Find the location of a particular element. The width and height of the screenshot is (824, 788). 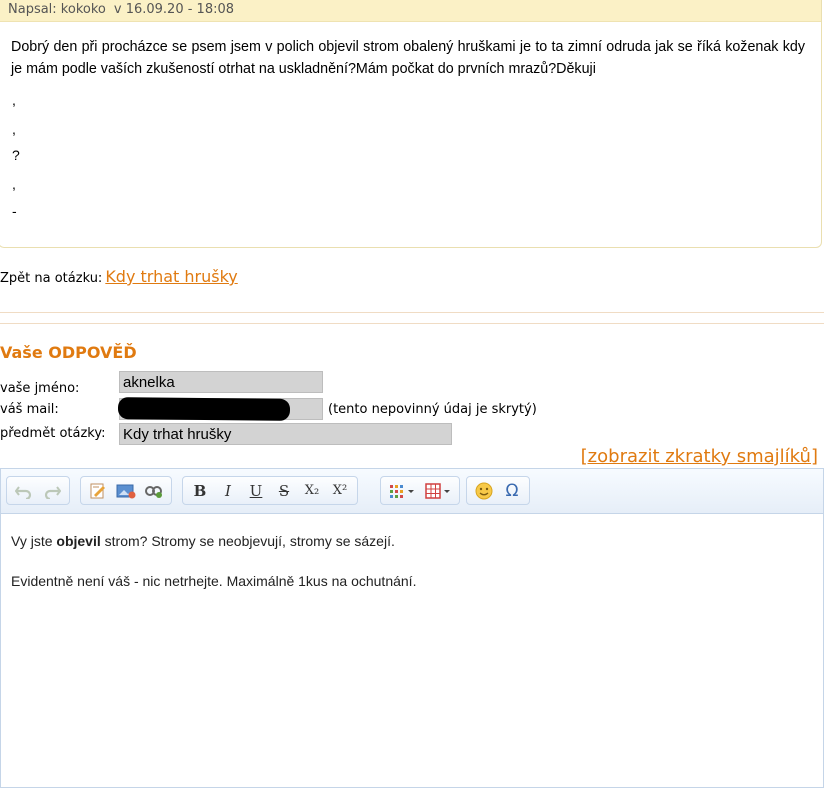

back-label: Zpět na otázku: is located at coordinates (51, 278).